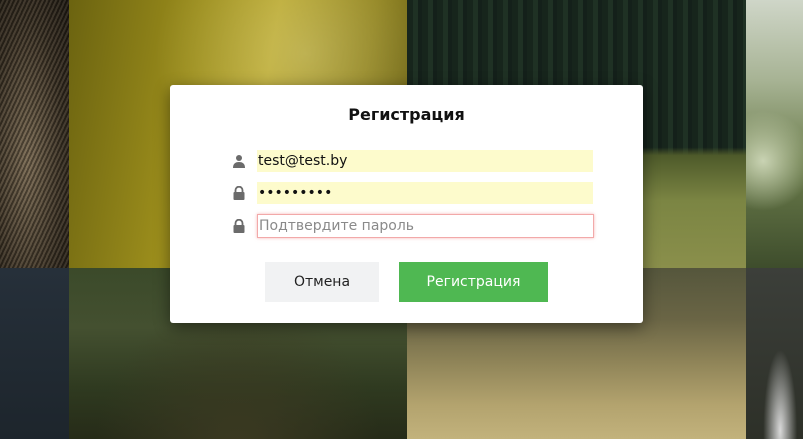  I want to click on email-field, so click(425, 161).